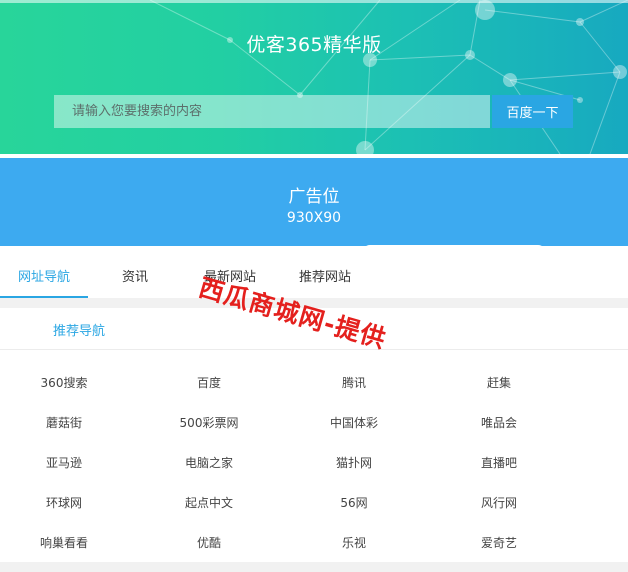  What do you see at coordinates (44, 278) in the screenshot?
I see `tab-url-nav: 网址导航` at bounding box center [44, 278].